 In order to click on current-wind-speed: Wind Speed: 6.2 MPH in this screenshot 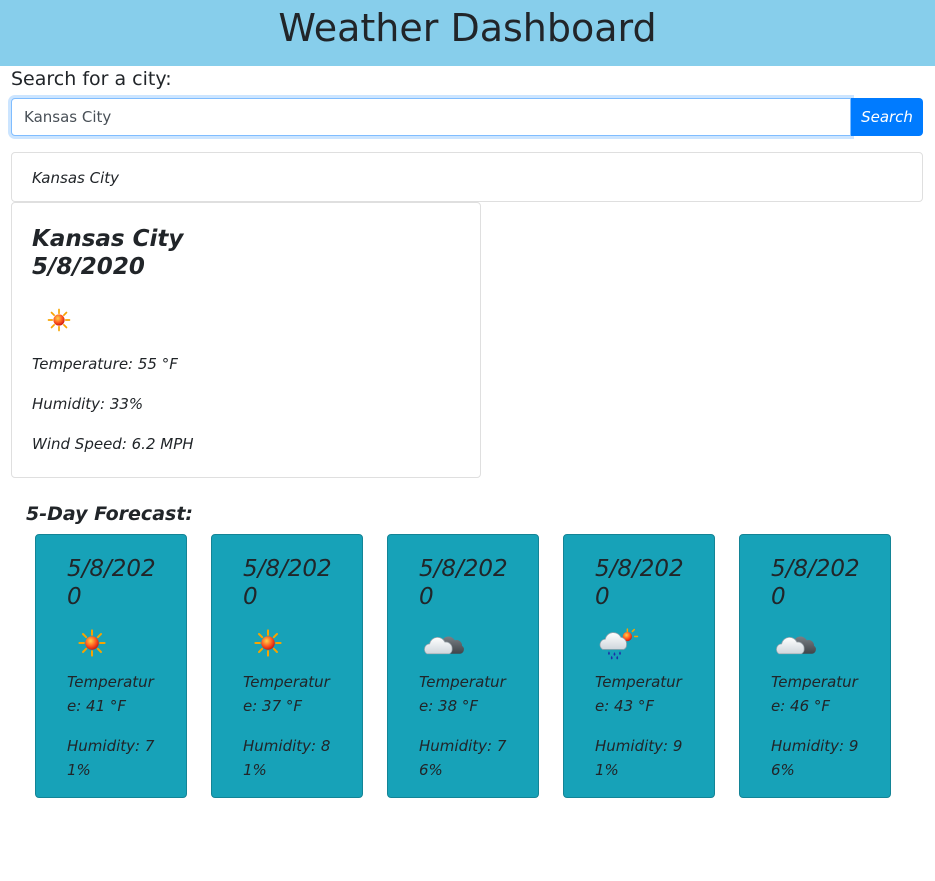, I will do `click(113, 444)`.